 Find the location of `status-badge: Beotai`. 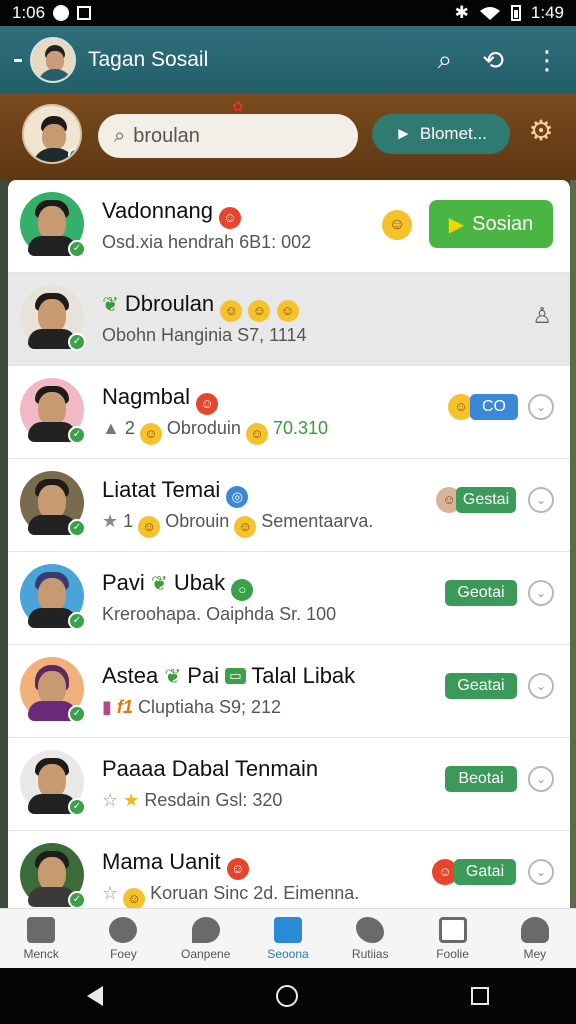

status-badge: Beotai is located at coordinates (481, 779).